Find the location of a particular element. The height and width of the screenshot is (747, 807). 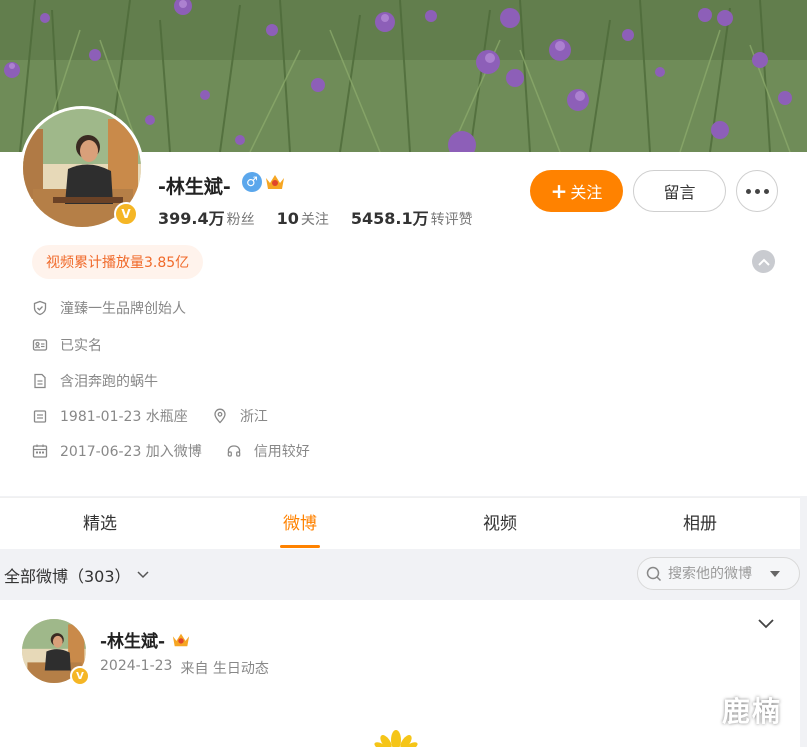

calendar-icon is located at coordinates (40, 451).